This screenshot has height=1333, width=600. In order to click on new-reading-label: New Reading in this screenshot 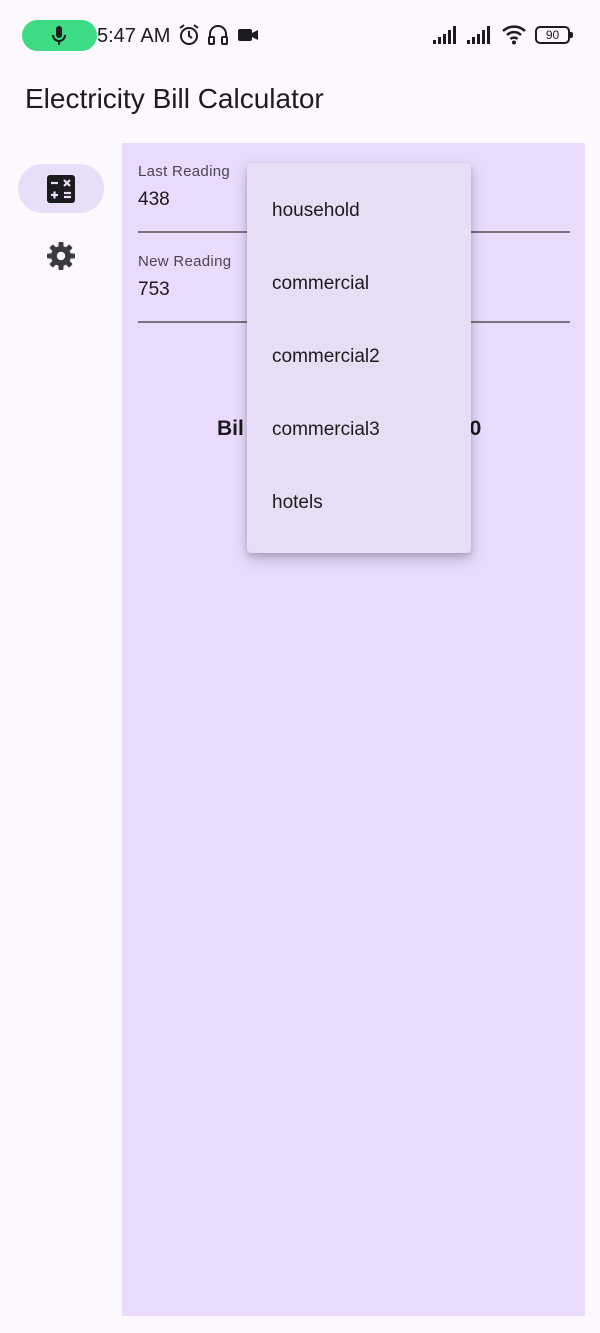, I will do `click(185, 261)`.